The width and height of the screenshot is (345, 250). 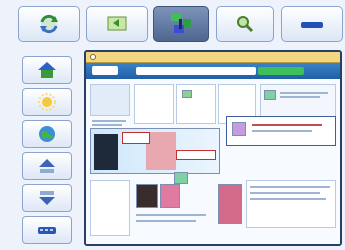 I want to click on network-connection-icon, so click(x=181, y=23).